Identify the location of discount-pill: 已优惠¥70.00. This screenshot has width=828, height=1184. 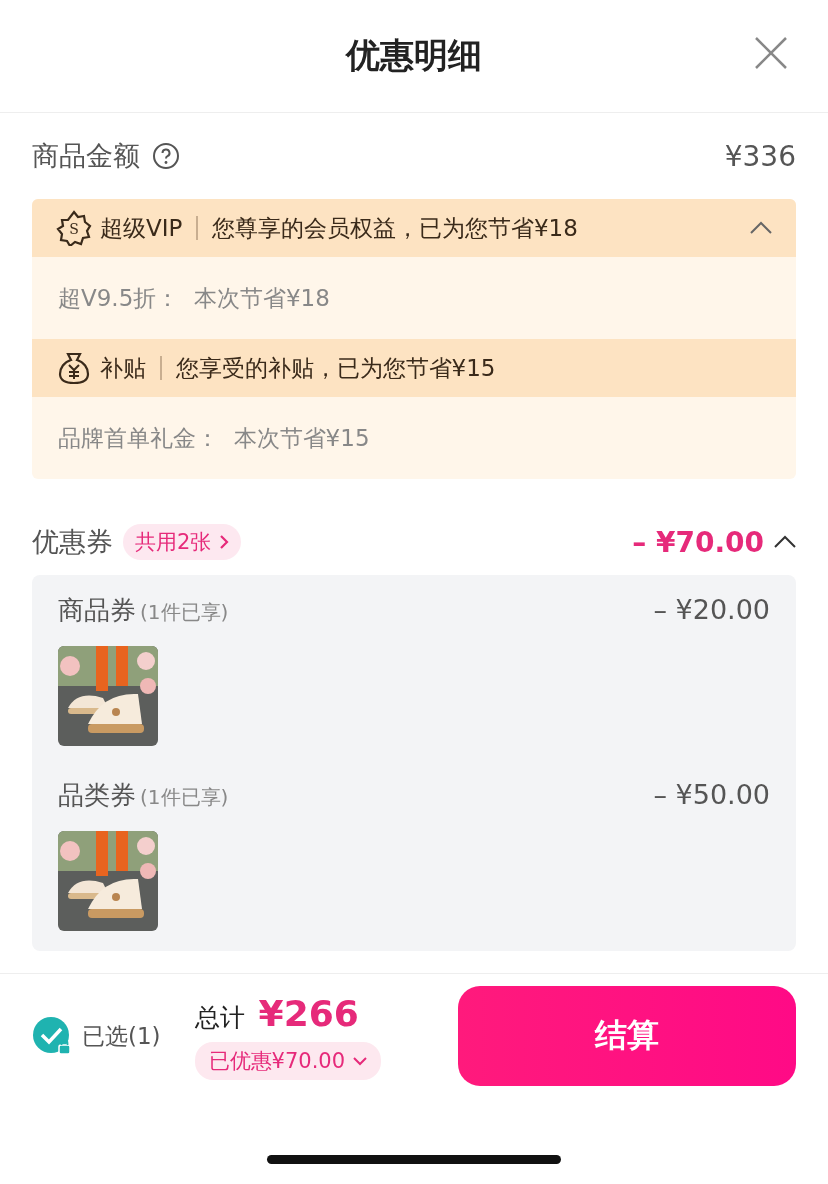
(288, 1060).